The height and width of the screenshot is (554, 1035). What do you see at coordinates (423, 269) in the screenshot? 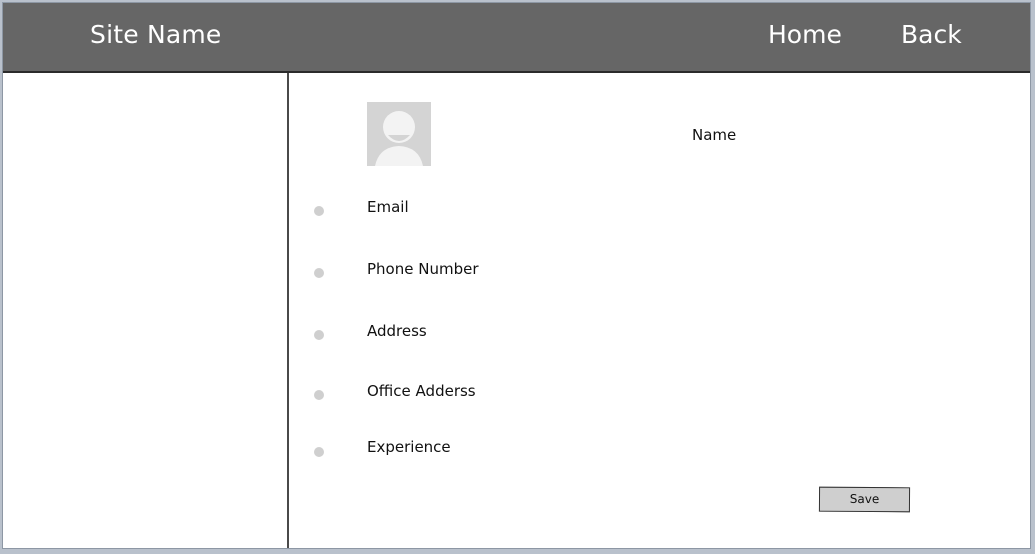
I see `phone-field-label: Phone Number` at bounding box center [423, 269].